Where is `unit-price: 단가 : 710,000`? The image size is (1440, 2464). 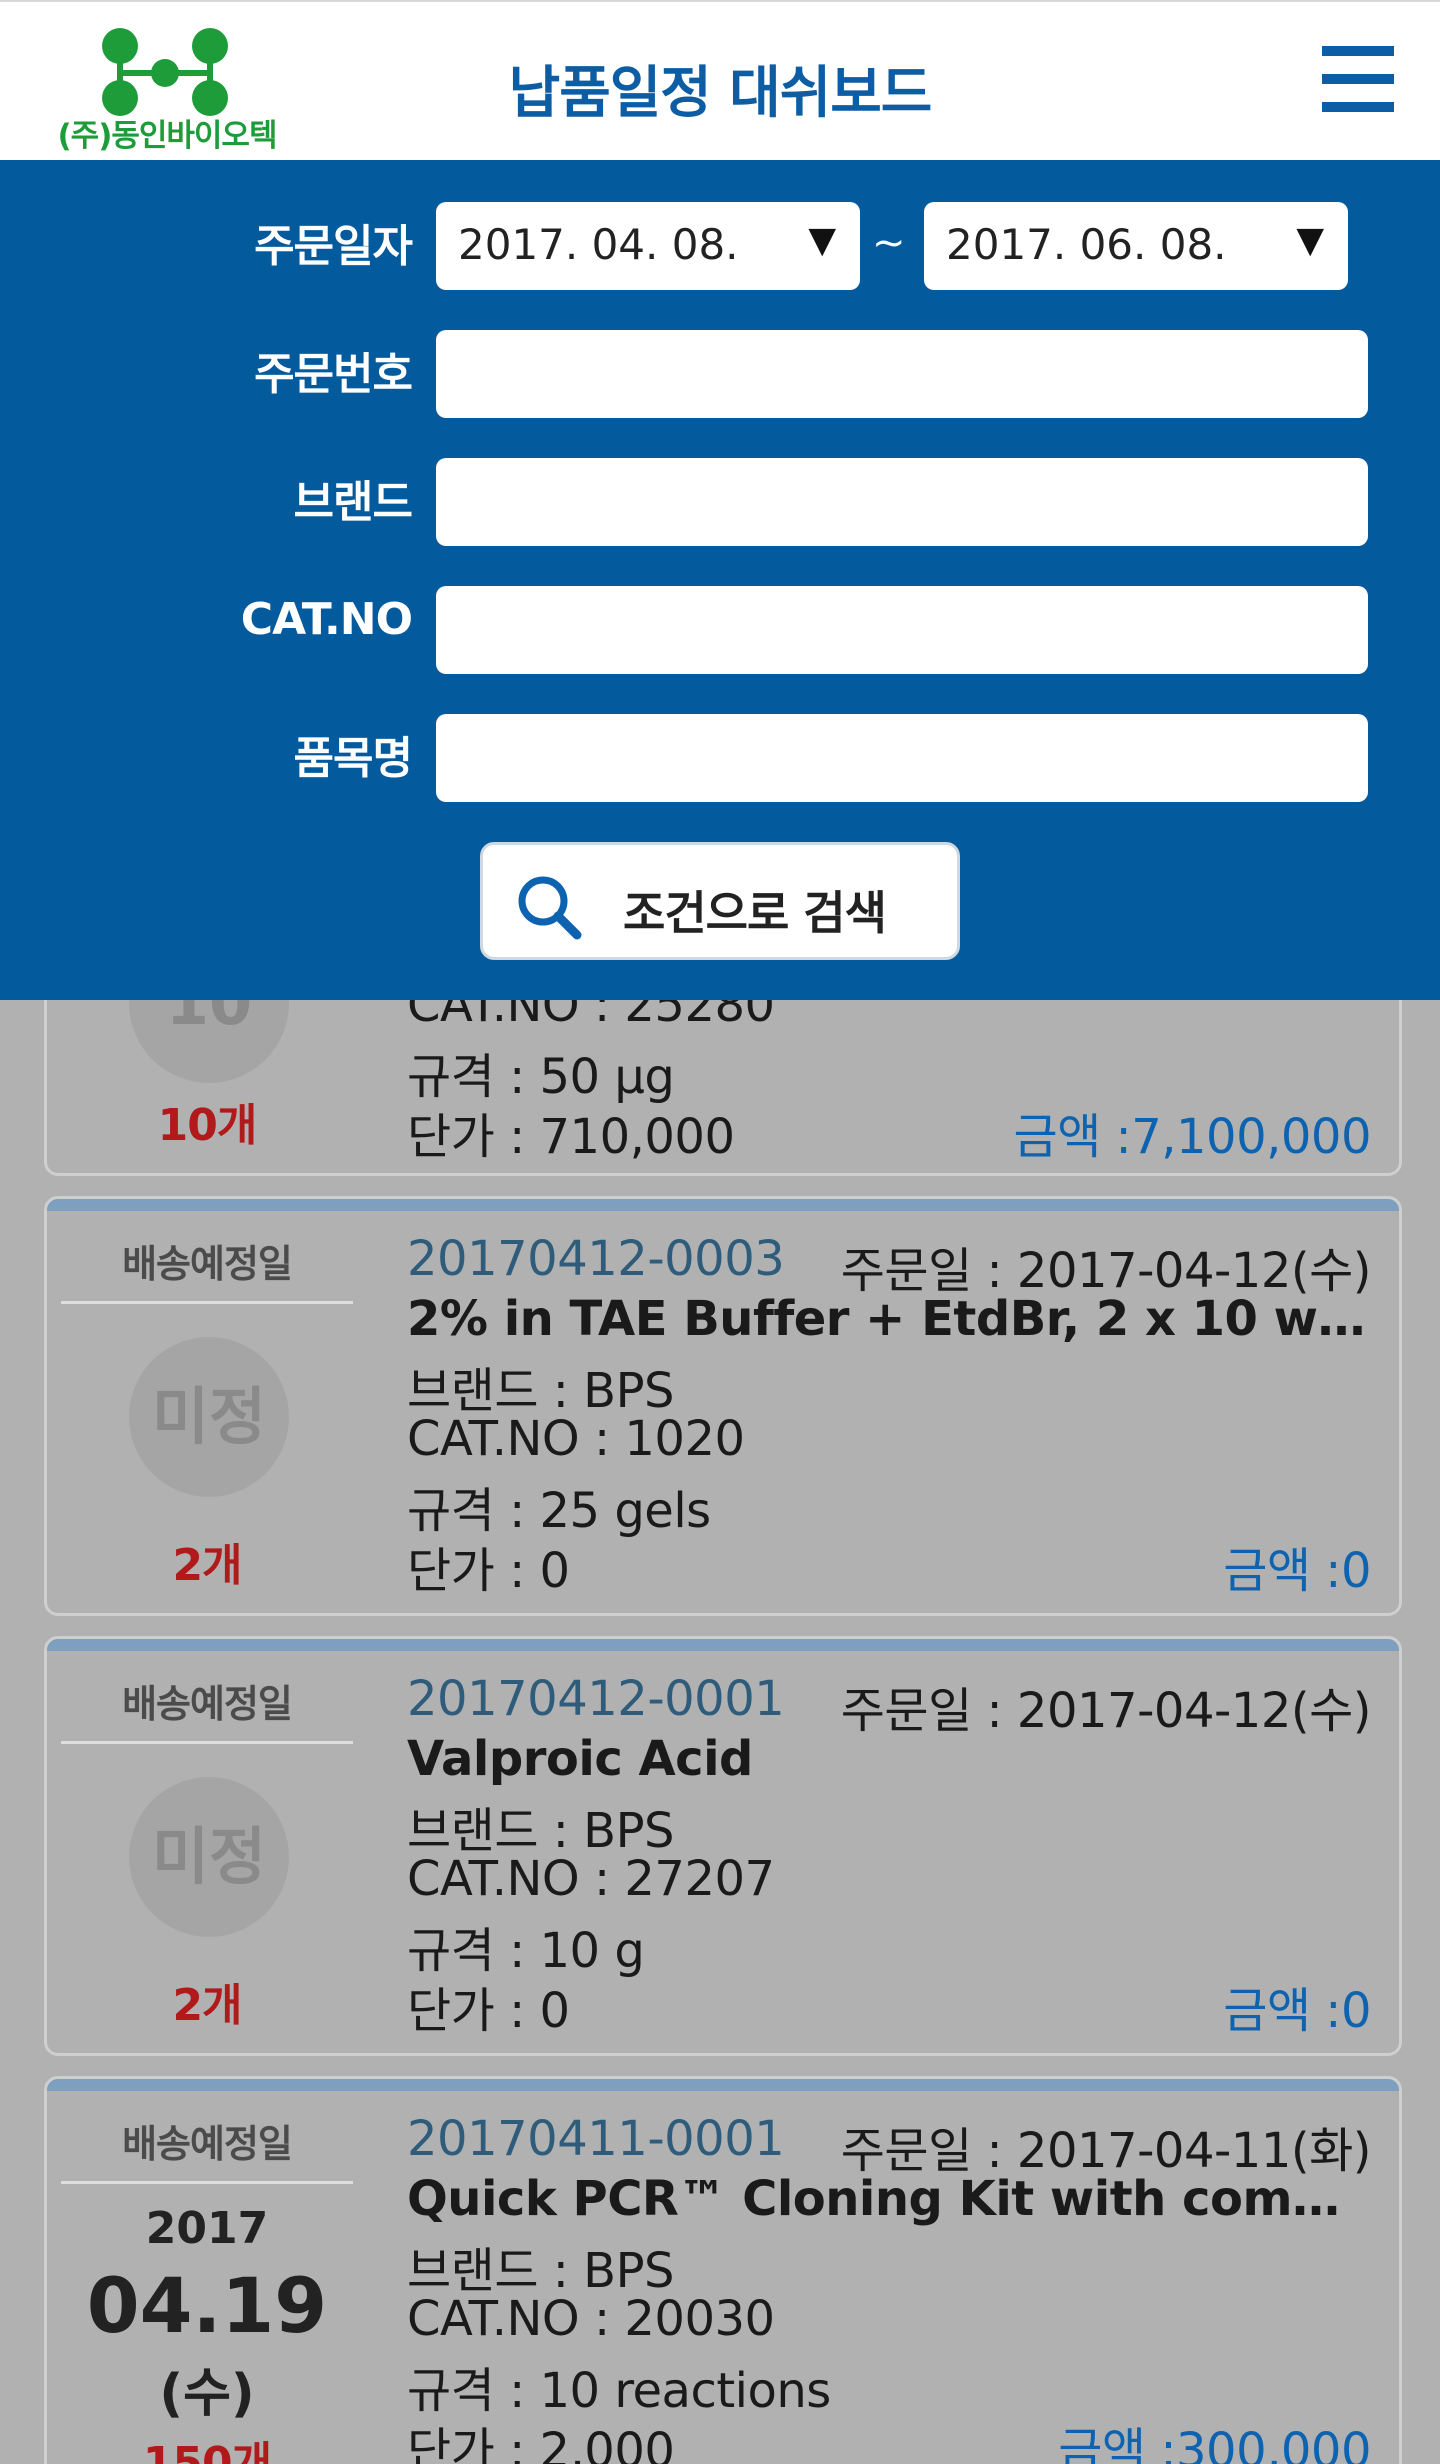
unit-price: 단가 : 710,000 is located at coordinates (571, 1137).